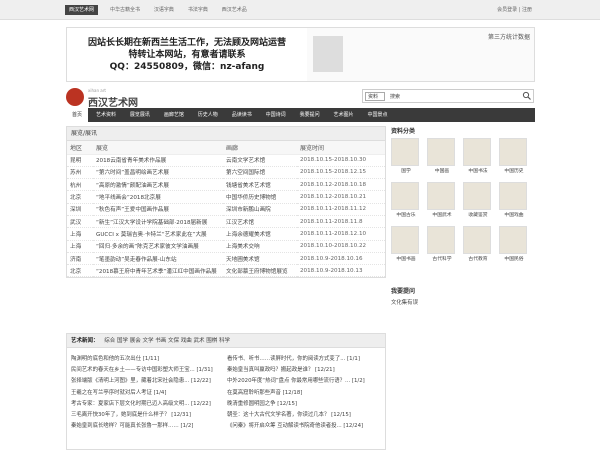  What do you see at coordinates (341, 234) in the screenshot?
I see `cell-date: 2018.10.11-2018.12.10` at bounding box center [341, 234].